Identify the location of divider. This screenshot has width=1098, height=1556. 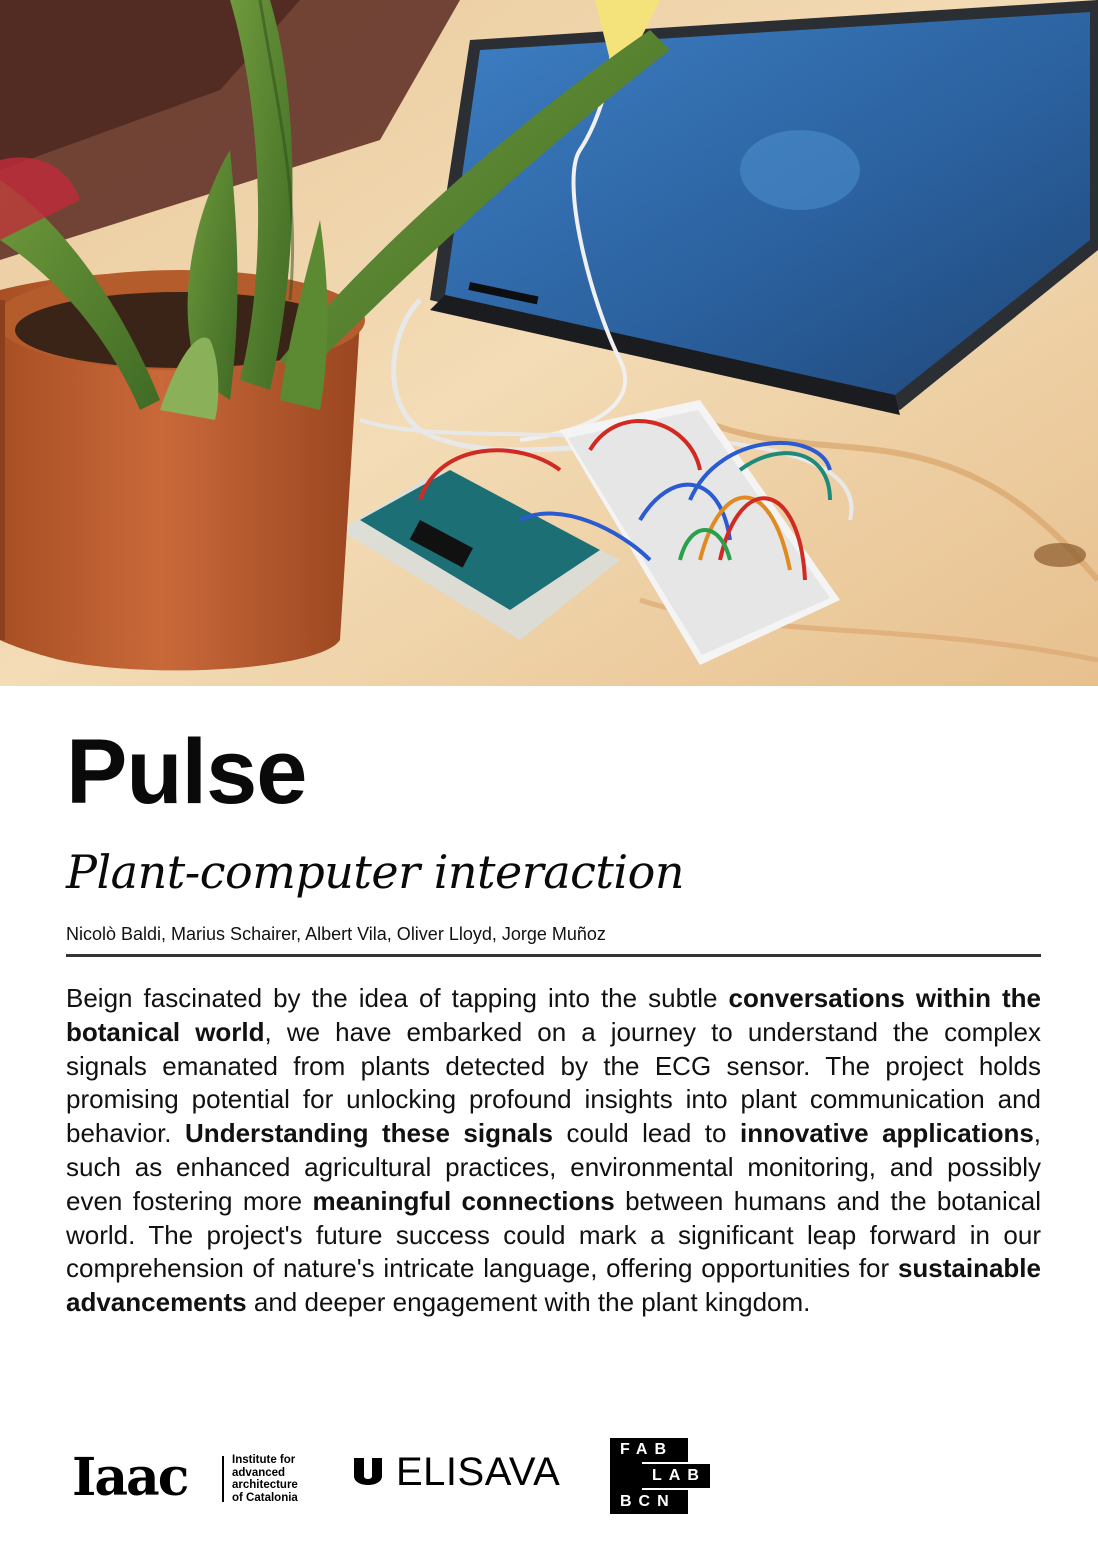
(553, 955).